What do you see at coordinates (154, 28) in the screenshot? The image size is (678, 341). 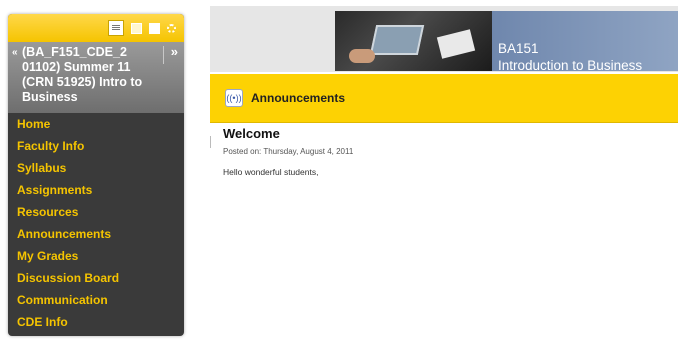 I see `window-icon` at bounding box center [154, 28].